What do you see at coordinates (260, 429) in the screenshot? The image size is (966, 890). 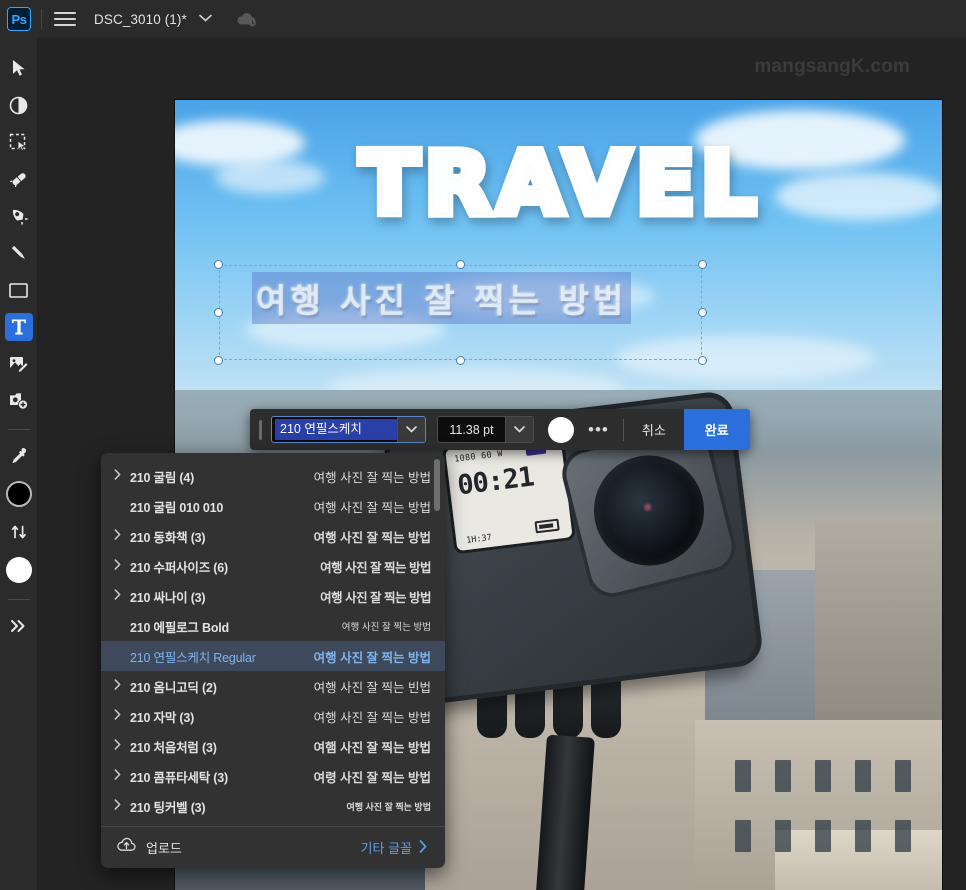 I see `drag-handle-icon` at bounding box center [260, 429].